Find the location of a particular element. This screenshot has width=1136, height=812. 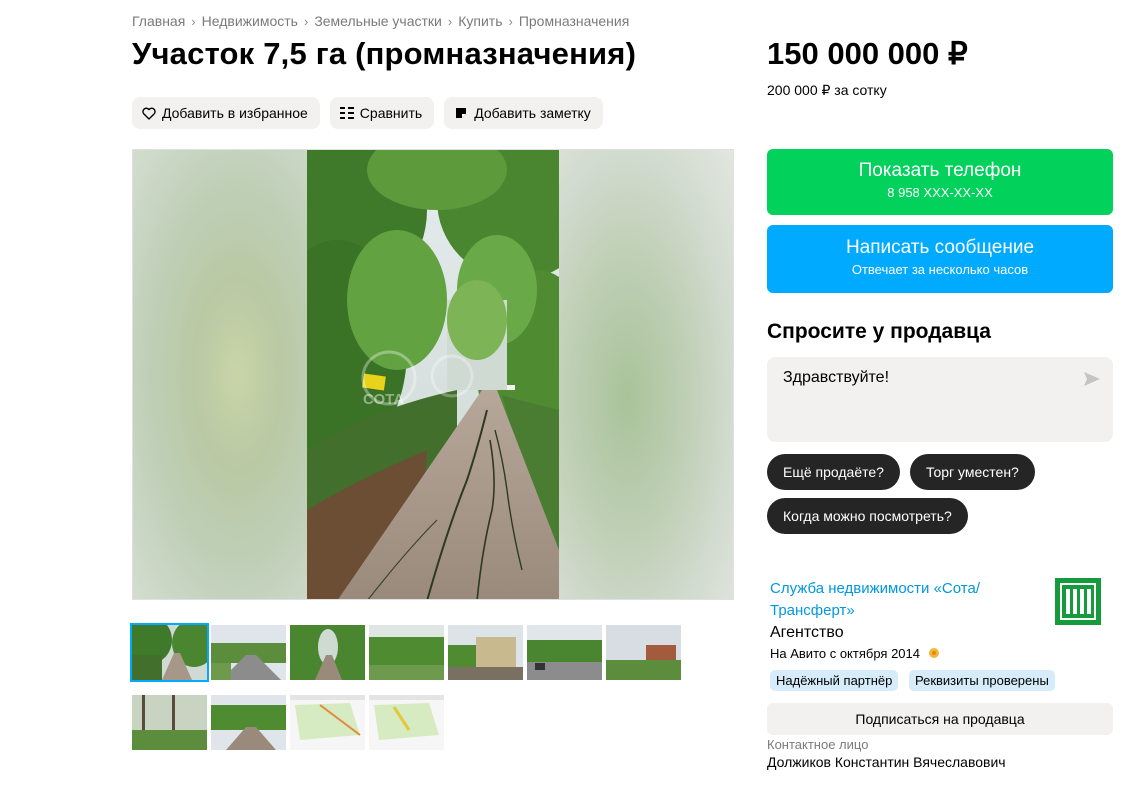

quick-question-bargain: Торг уместен? is located at coordinates (972, 472).